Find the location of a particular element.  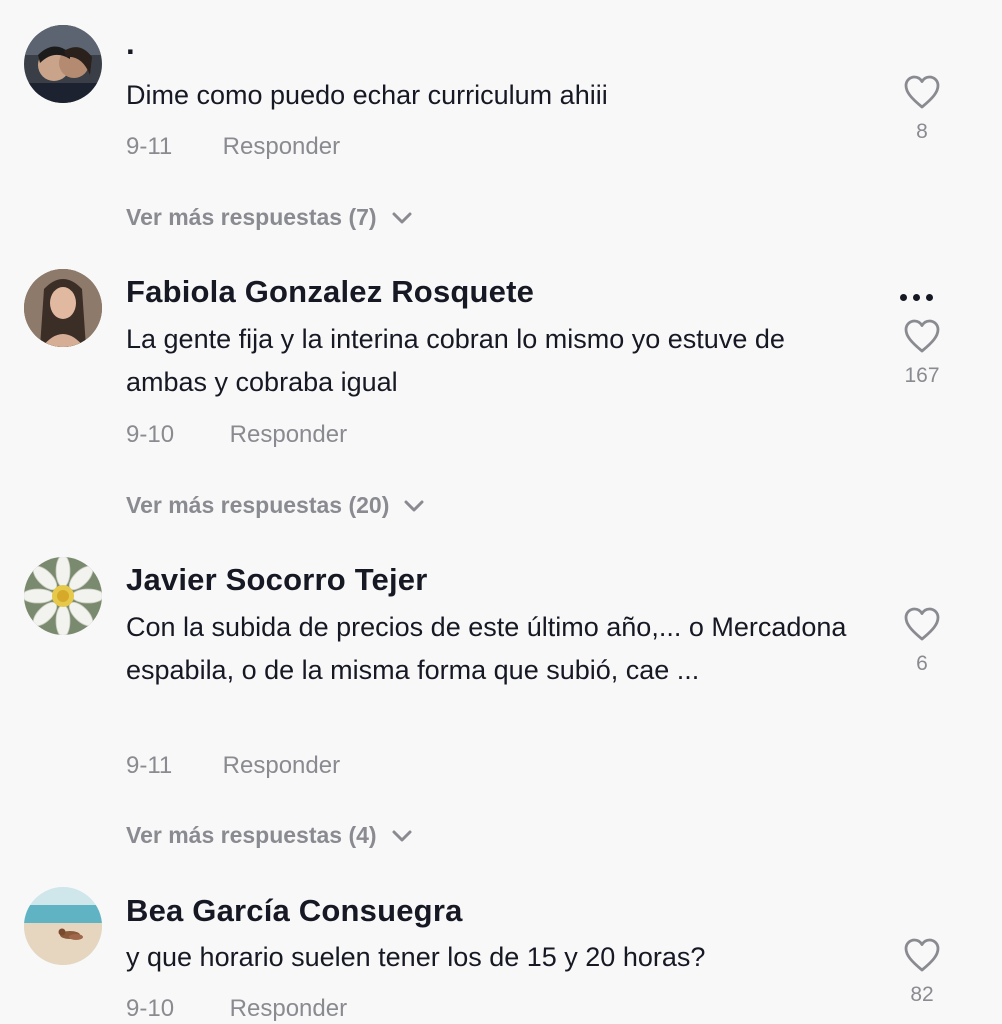

comment-username: · is located at coordinates (131, 52).